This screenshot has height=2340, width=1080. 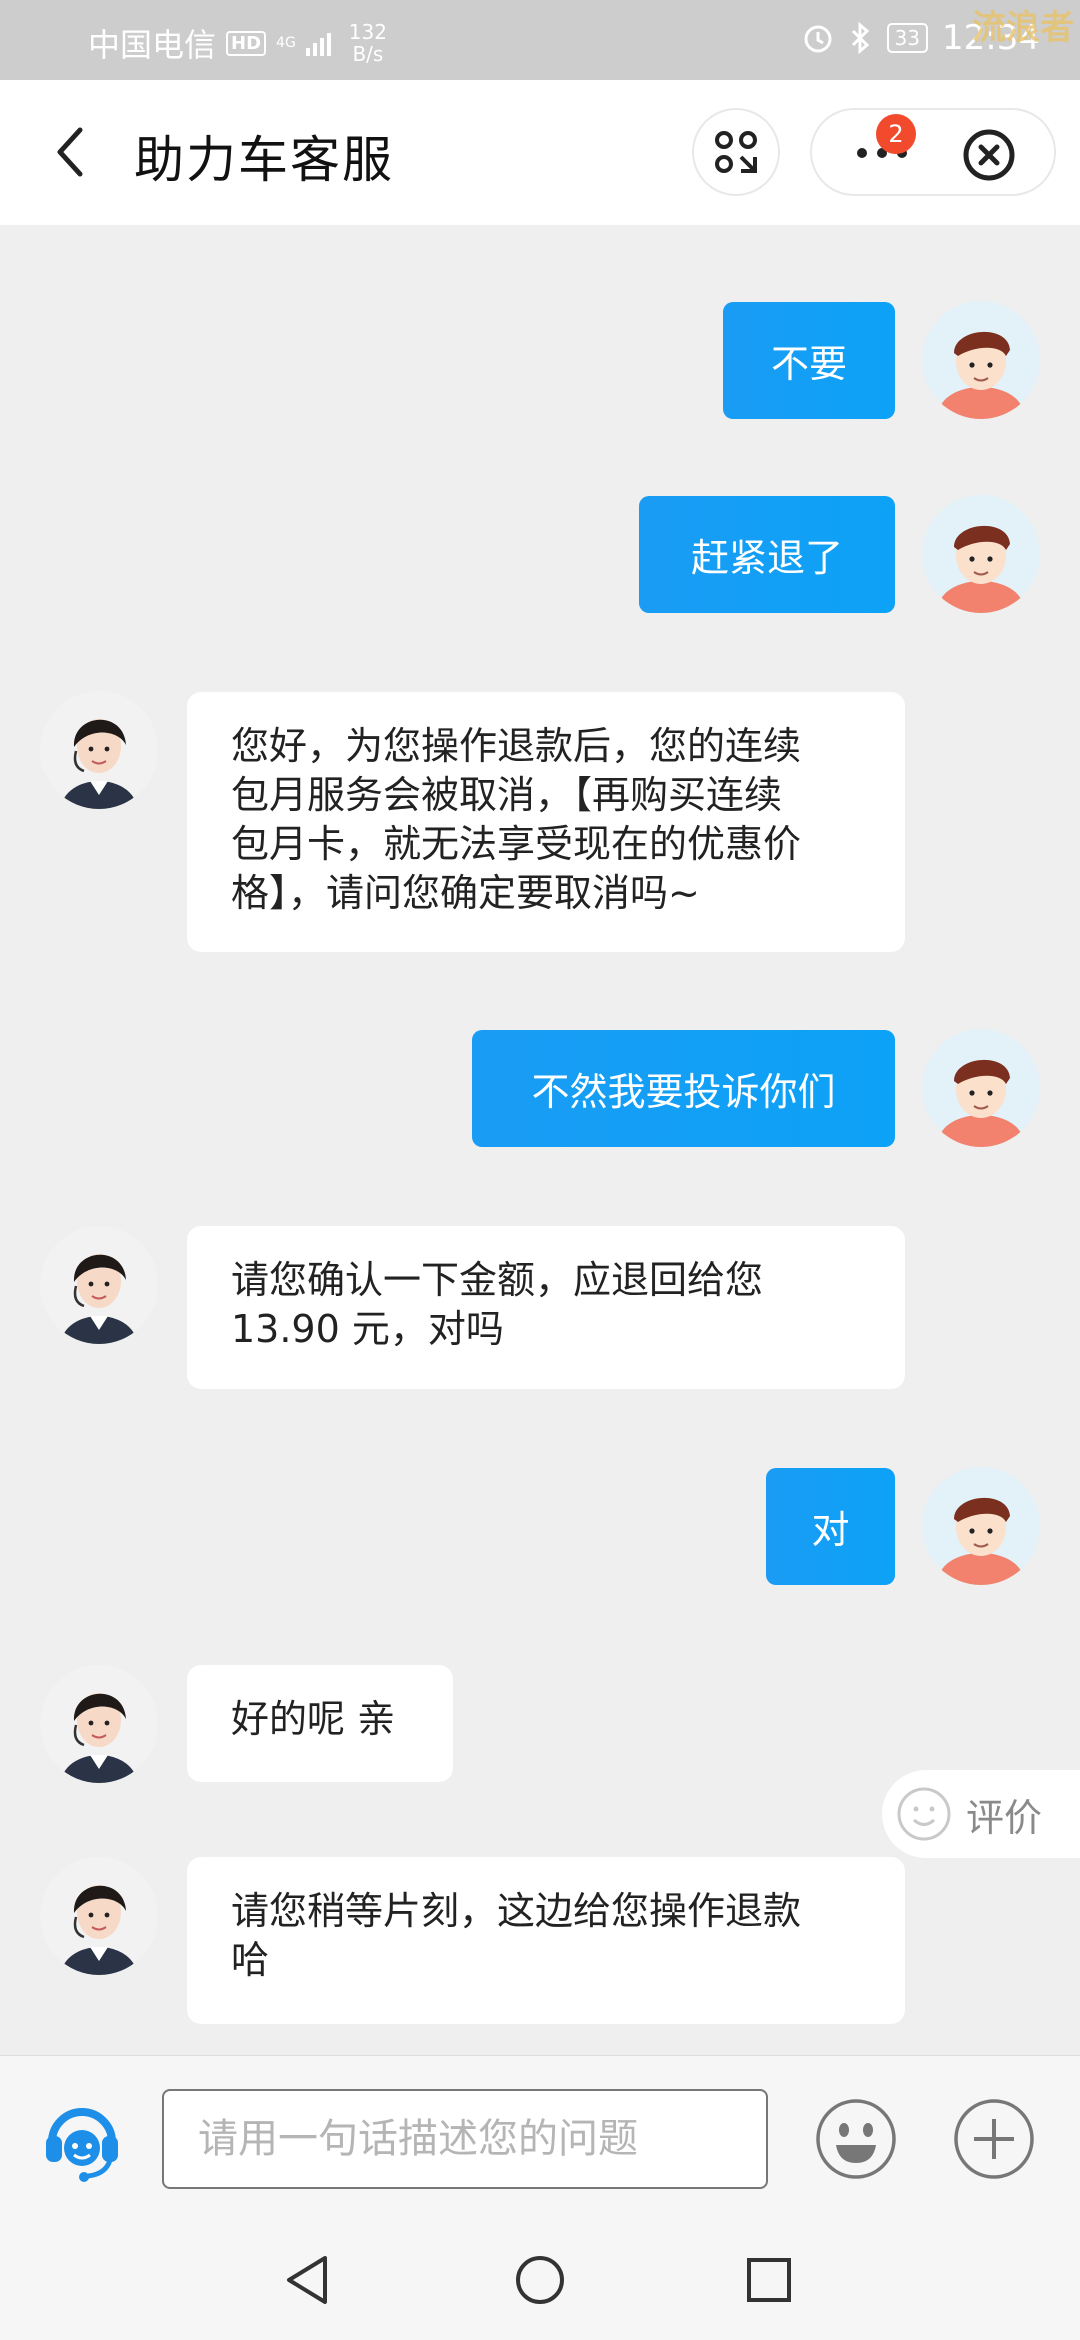 What do you see at coordinates (465, 893) in the screenshot?
I see `message-line: 格】，请问您确定要取消吗~` at bounding box center [465, 893].